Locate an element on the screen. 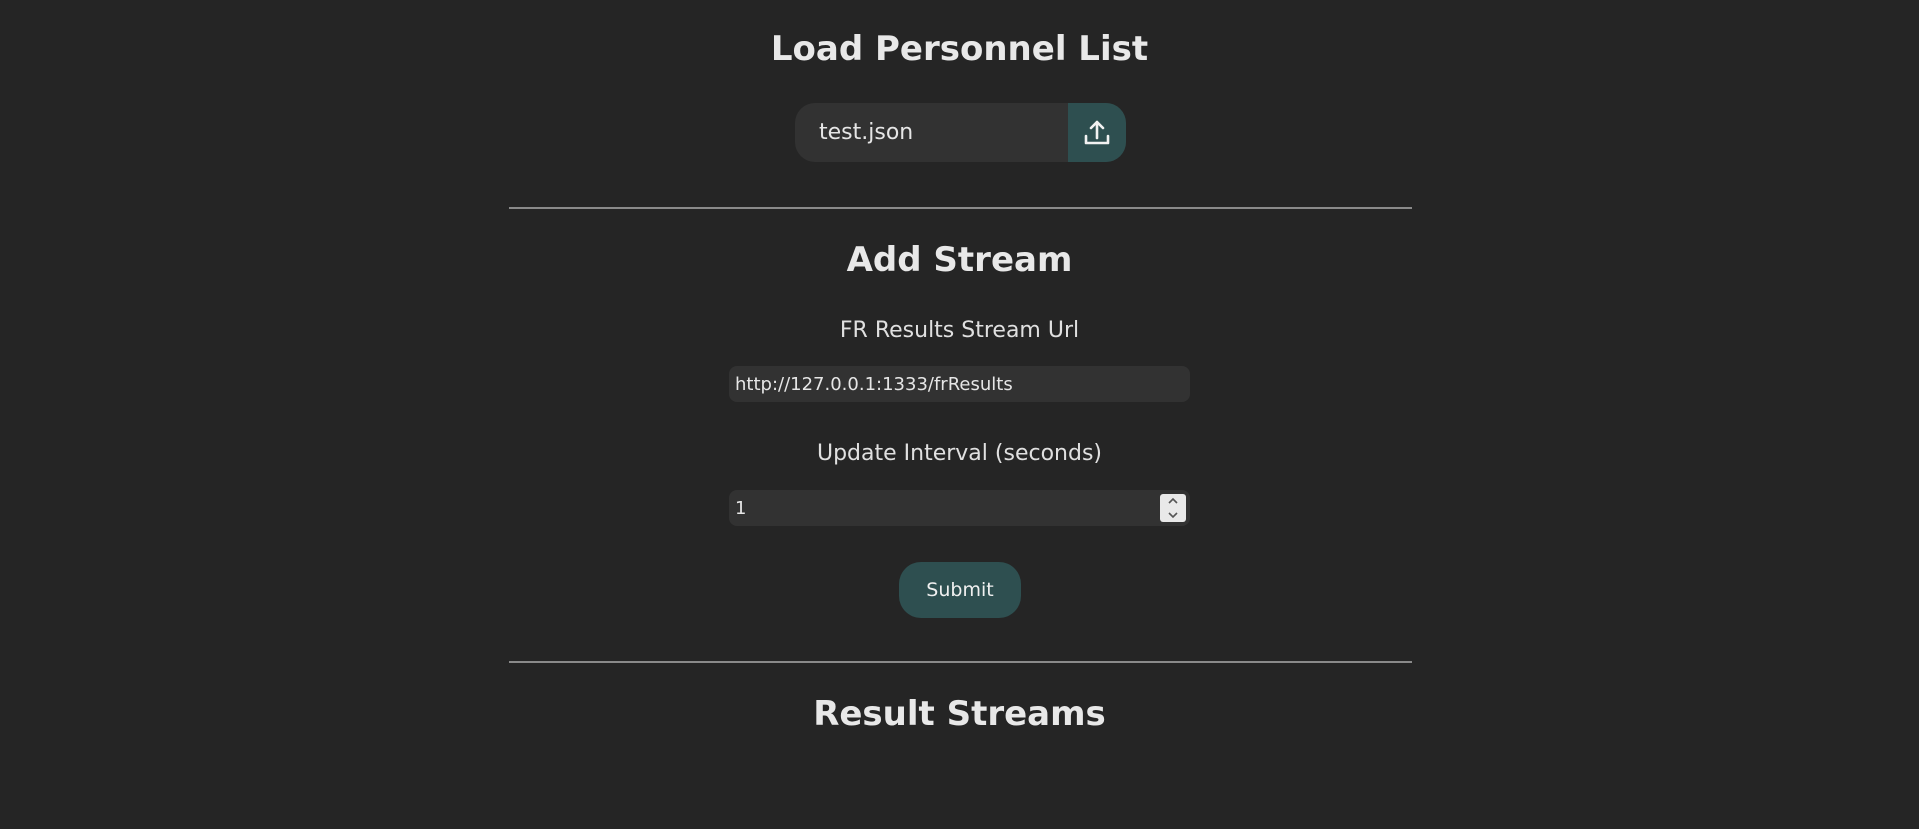 Image resolution: width=1919 pixels, height=829 pixels. result-streams-title: Result Streams is located at coordinates (959, 714).